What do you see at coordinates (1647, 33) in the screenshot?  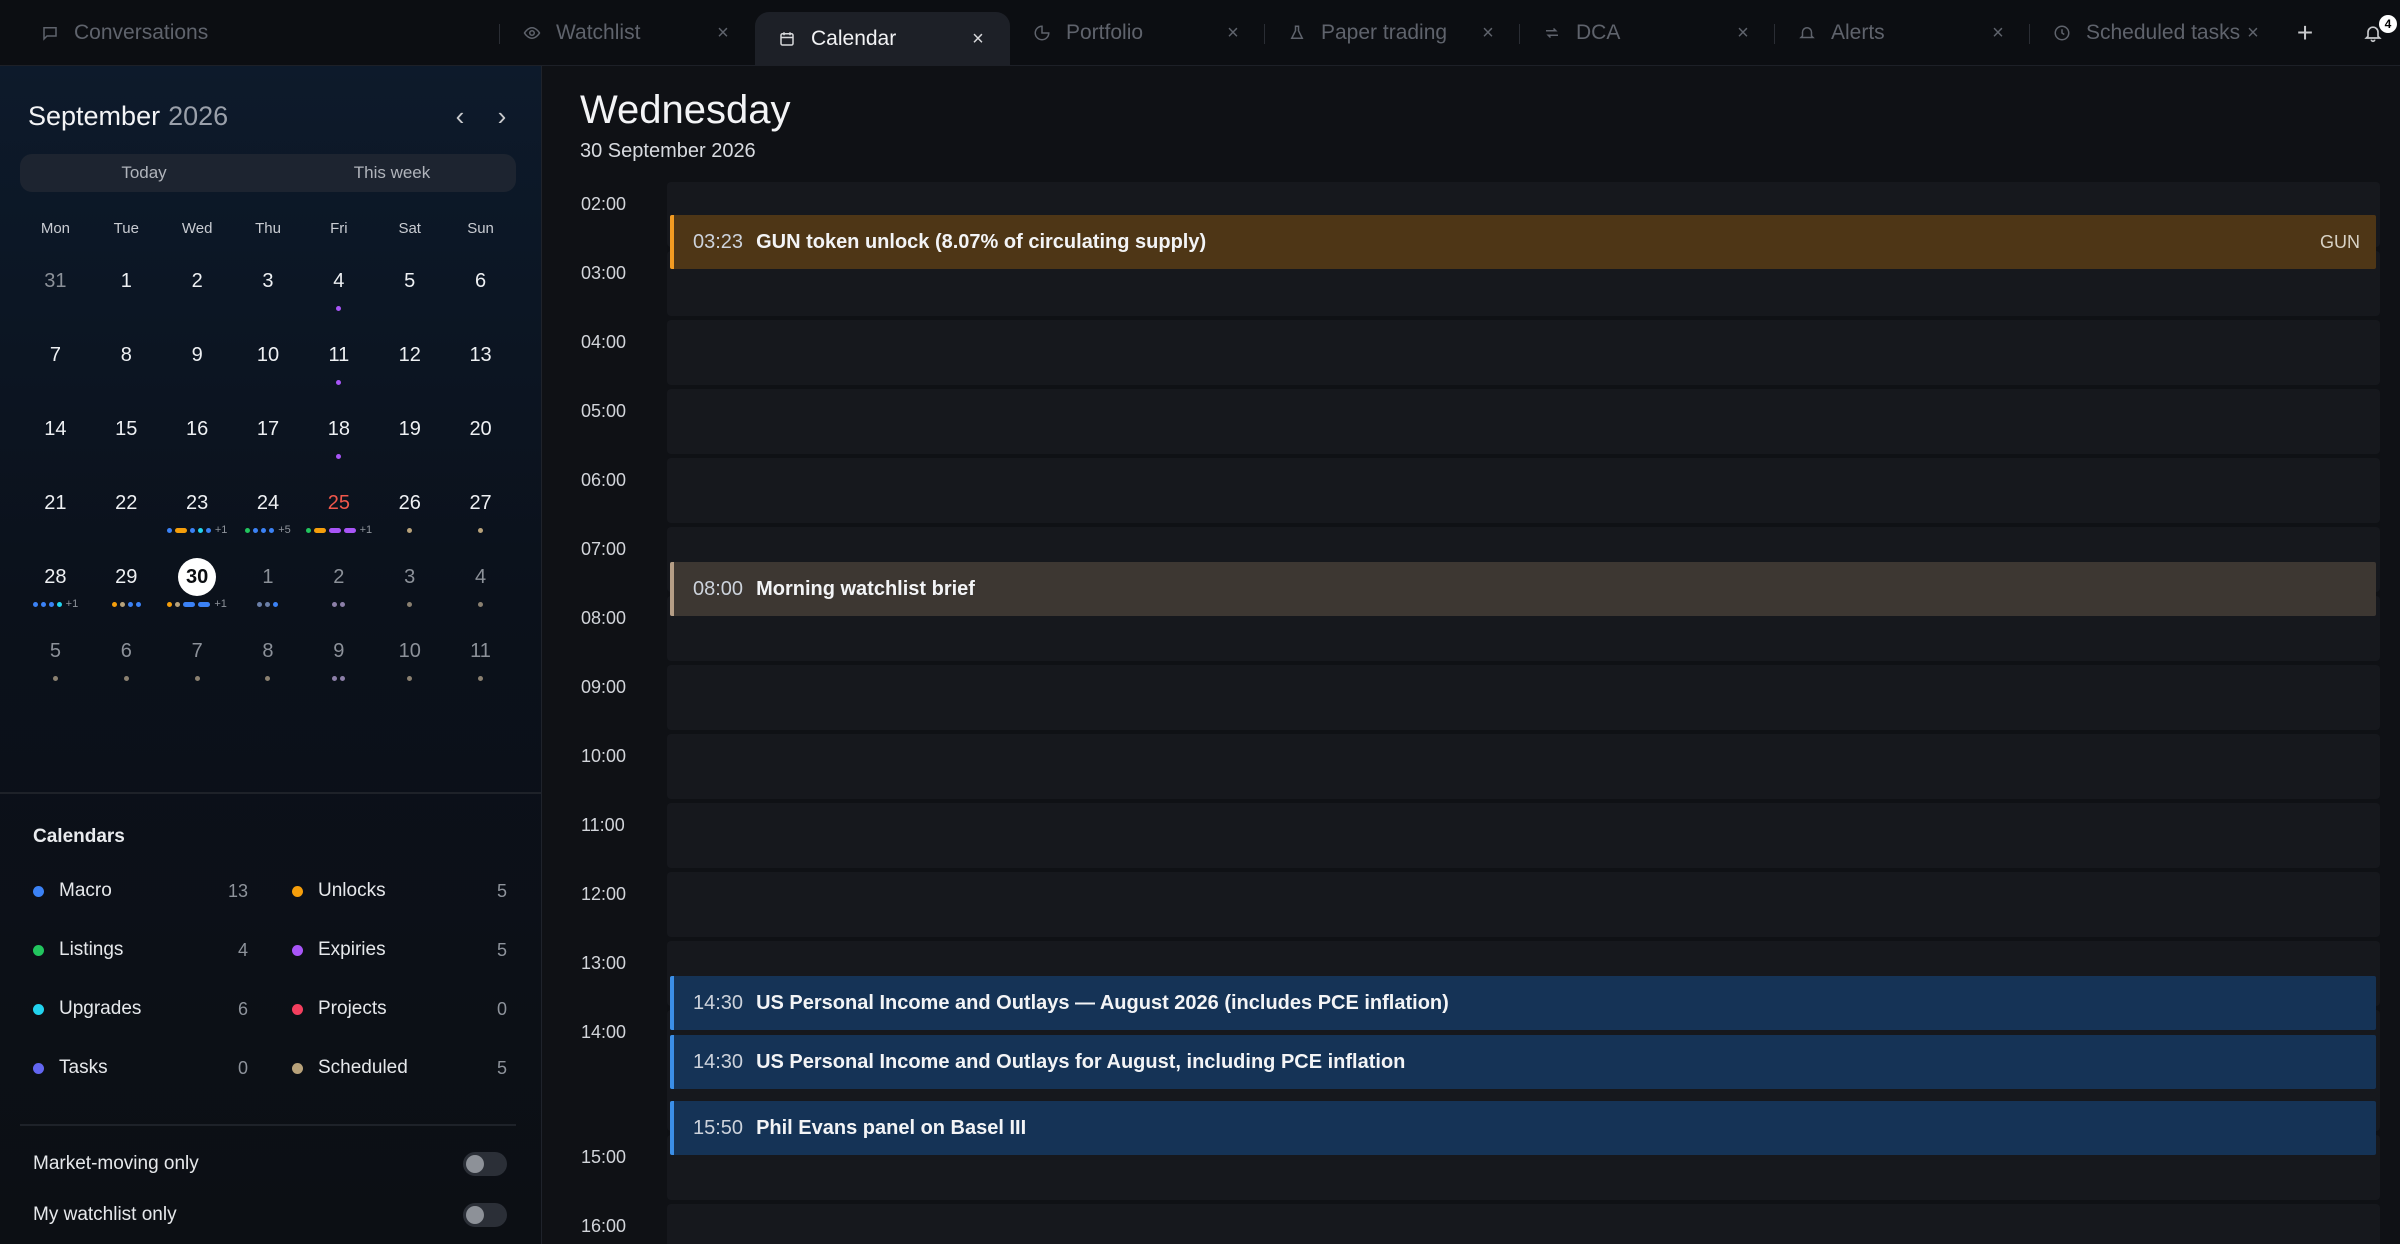 I see `tab-dca: DCA ×` at bounding box center [1647, 33].